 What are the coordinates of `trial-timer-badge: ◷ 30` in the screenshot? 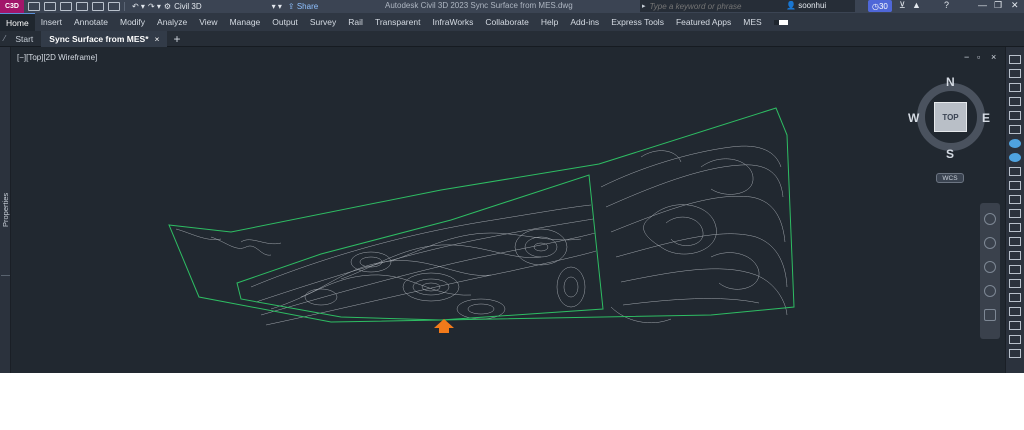 It's located at (880, 6).